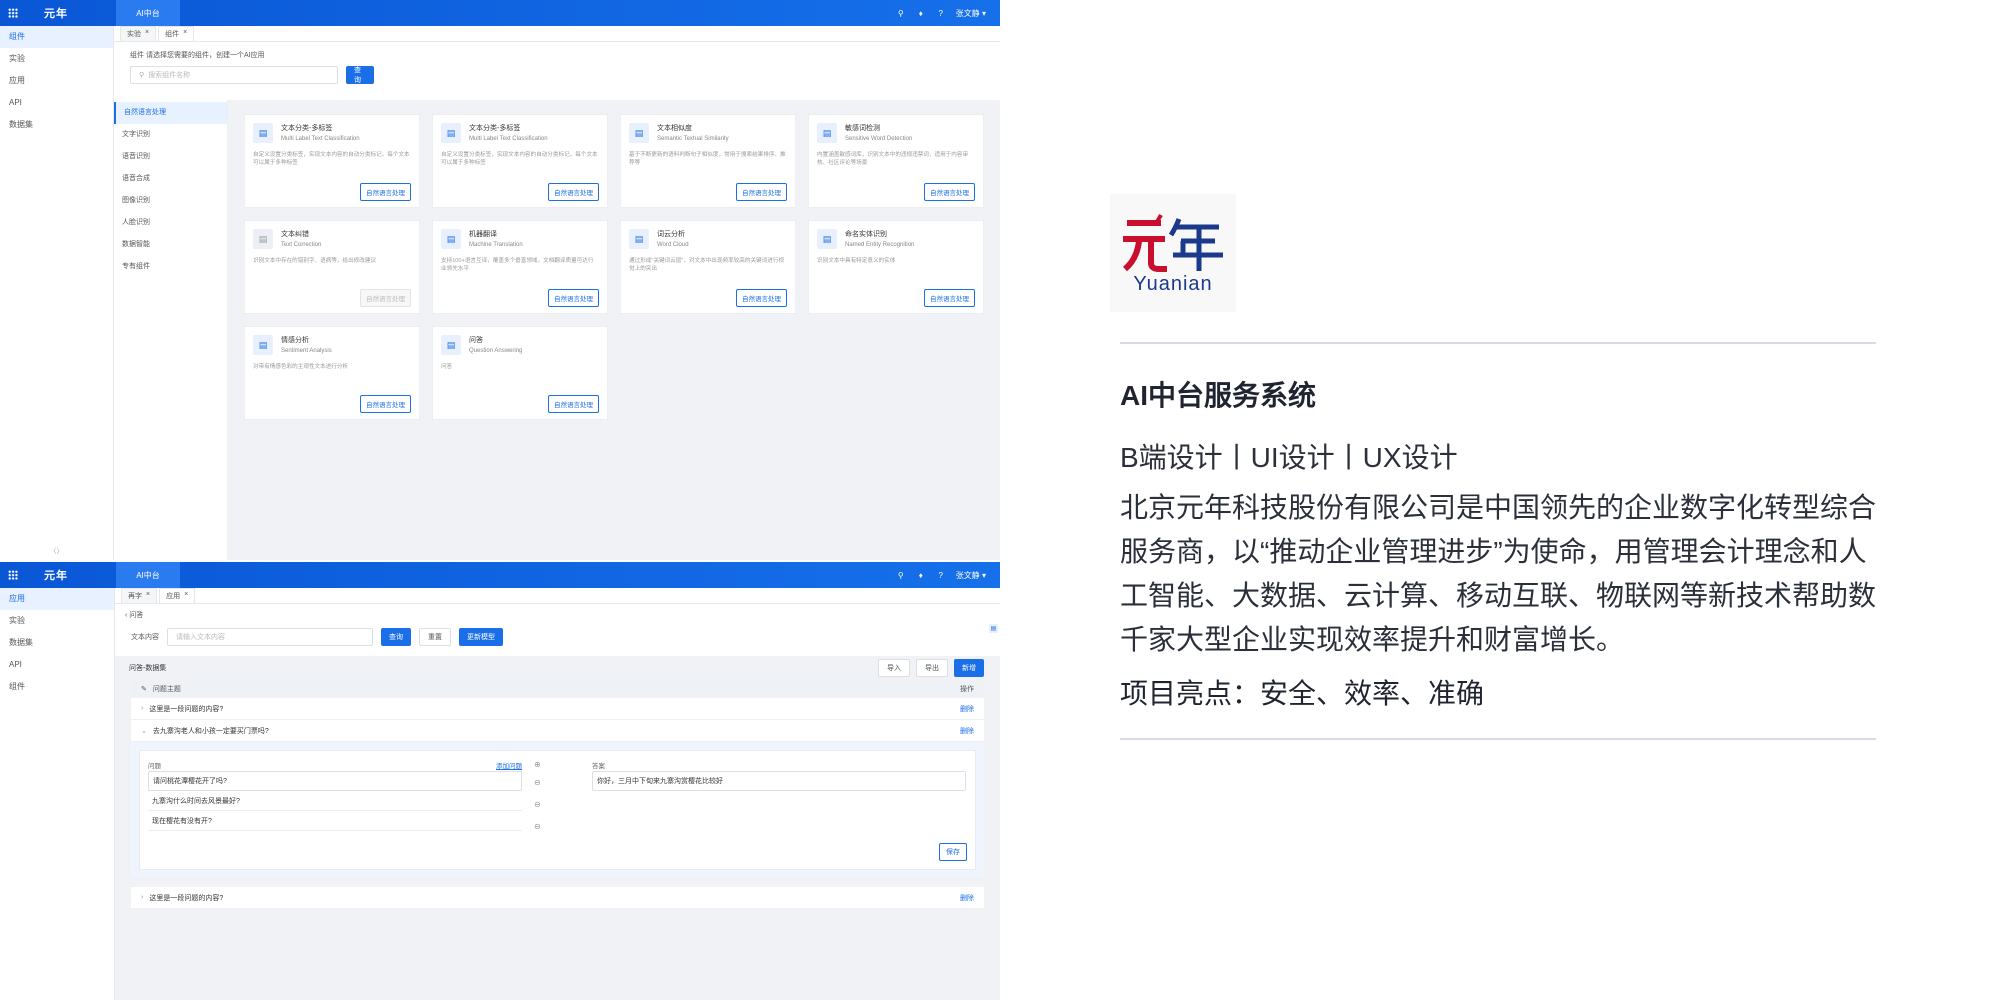 The width and height of the screenshot is (2000, 1000). Describe the element at coordinates (435, 637) in the screenshot. I see `reset-button: 重置` at that location.